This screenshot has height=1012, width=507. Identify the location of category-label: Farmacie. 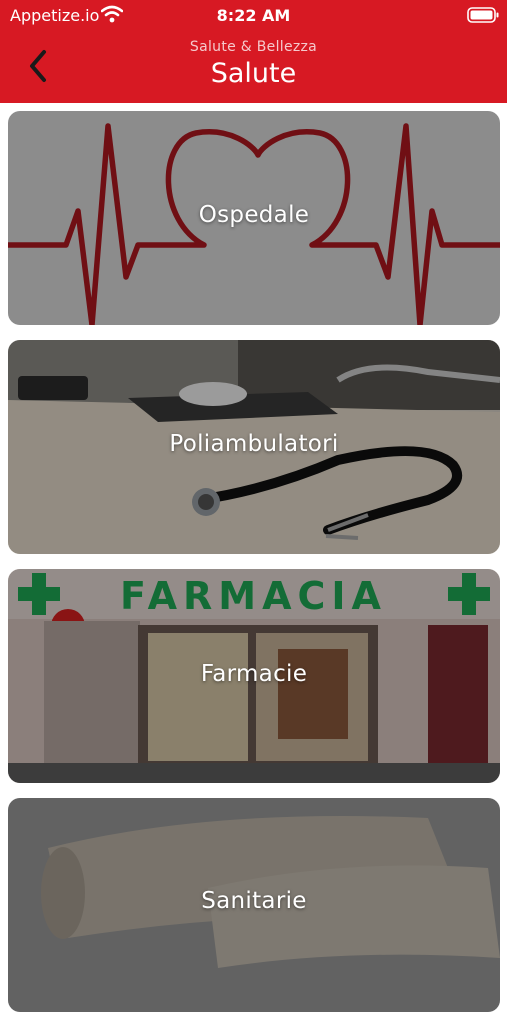
(254, 674).